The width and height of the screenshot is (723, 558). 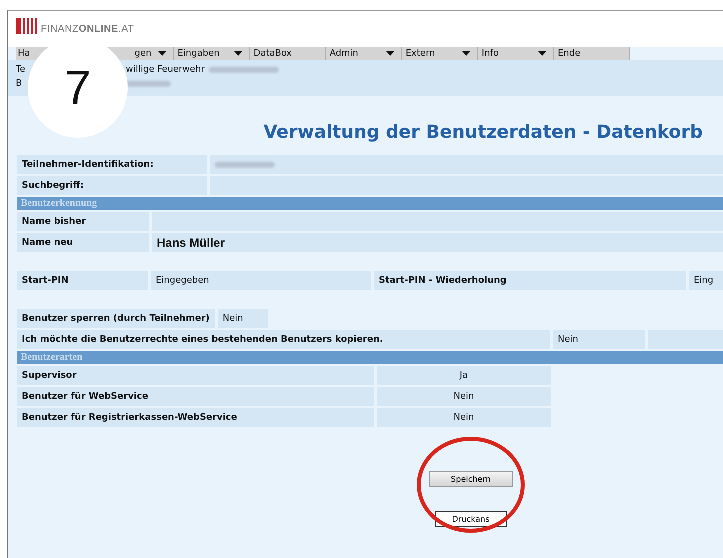 I want to click on field-label: Ich möchte die Benutzerrechte eines bestehenden Benutzers kopieren., so click(x=283, y=339).